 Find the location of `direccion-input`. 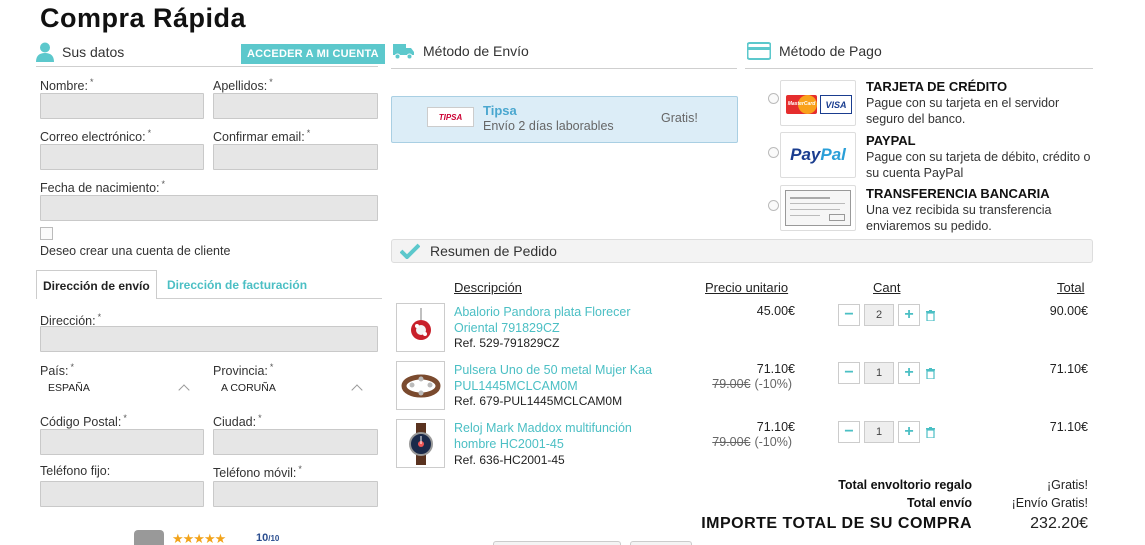

direccion-input is located at coordinates (209, 339).